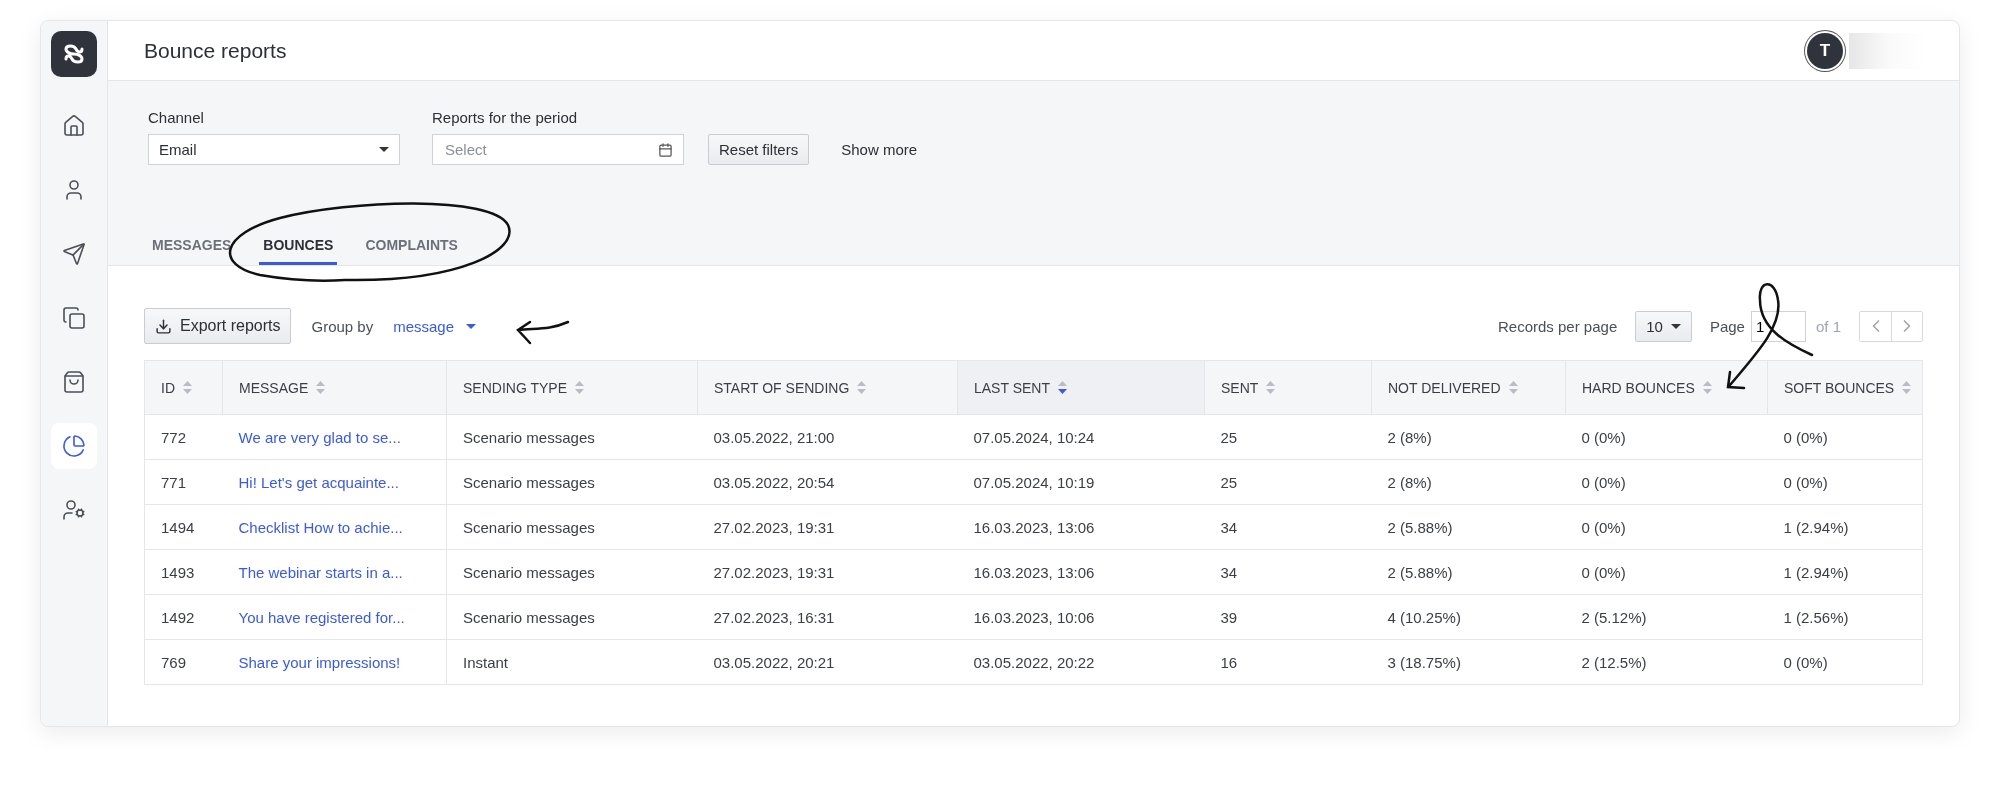 This screenshot has width=2000, height=787. What do you see at coordinates (334, 387) in the screenshot?
I see `column-header: MESSAGE` at bounding box center [334, 387].